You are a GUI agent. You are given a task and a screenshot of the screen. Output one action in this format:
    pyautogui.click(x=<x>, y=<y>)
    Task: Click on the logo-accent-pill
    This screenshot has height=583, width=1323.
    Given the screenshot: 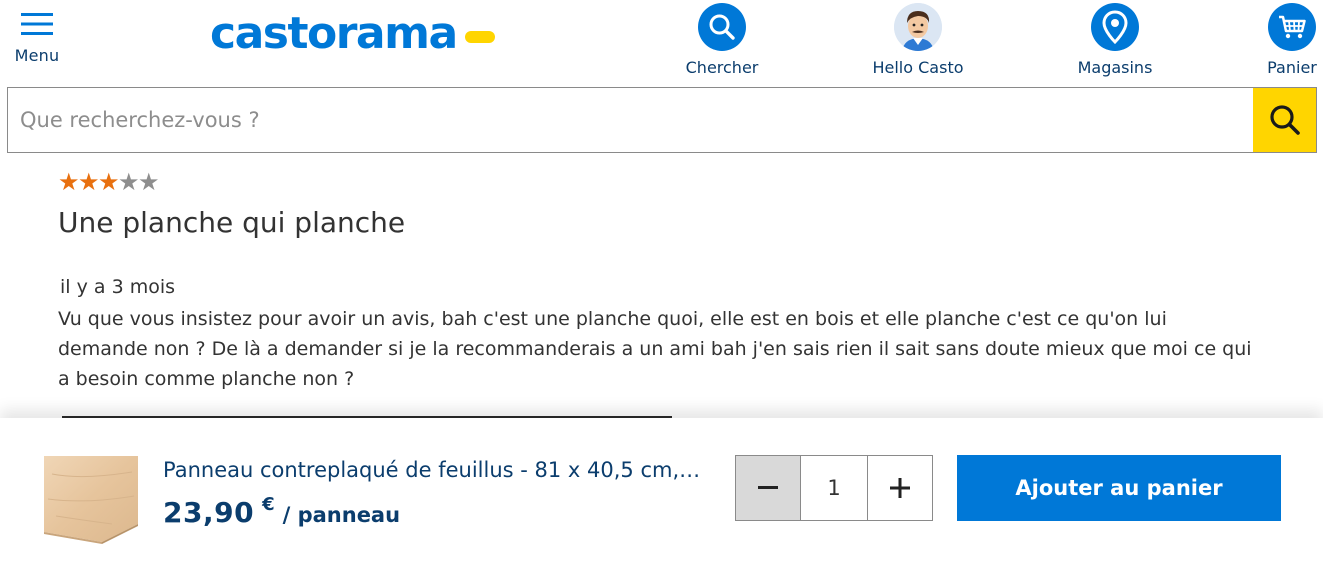 What is the action you would take?
    pyautogui.click(x=479, y=37)
    